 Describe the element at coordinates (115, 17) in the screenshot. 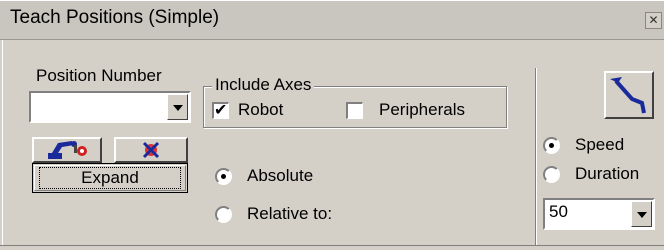

I see `window-title: Teach Positions (Simple)` at that location.